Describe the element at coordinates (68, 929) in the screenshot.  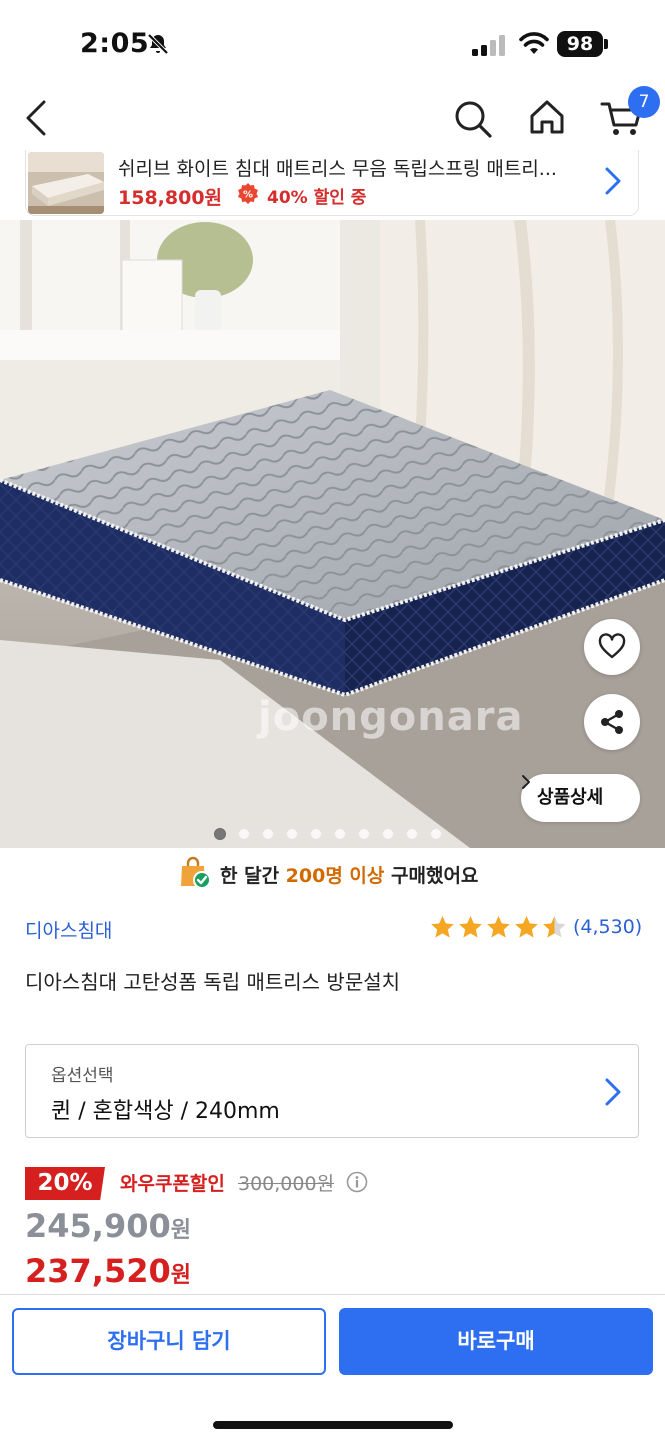
I see `brand-link: 디아스침대` at that location.